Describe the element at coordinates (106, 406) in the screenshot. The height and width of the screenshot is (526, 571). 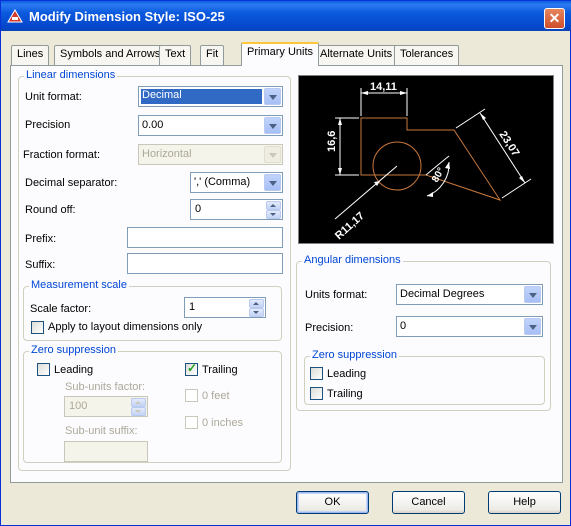
I see `subunits-factor-spinner: 100` at that location.